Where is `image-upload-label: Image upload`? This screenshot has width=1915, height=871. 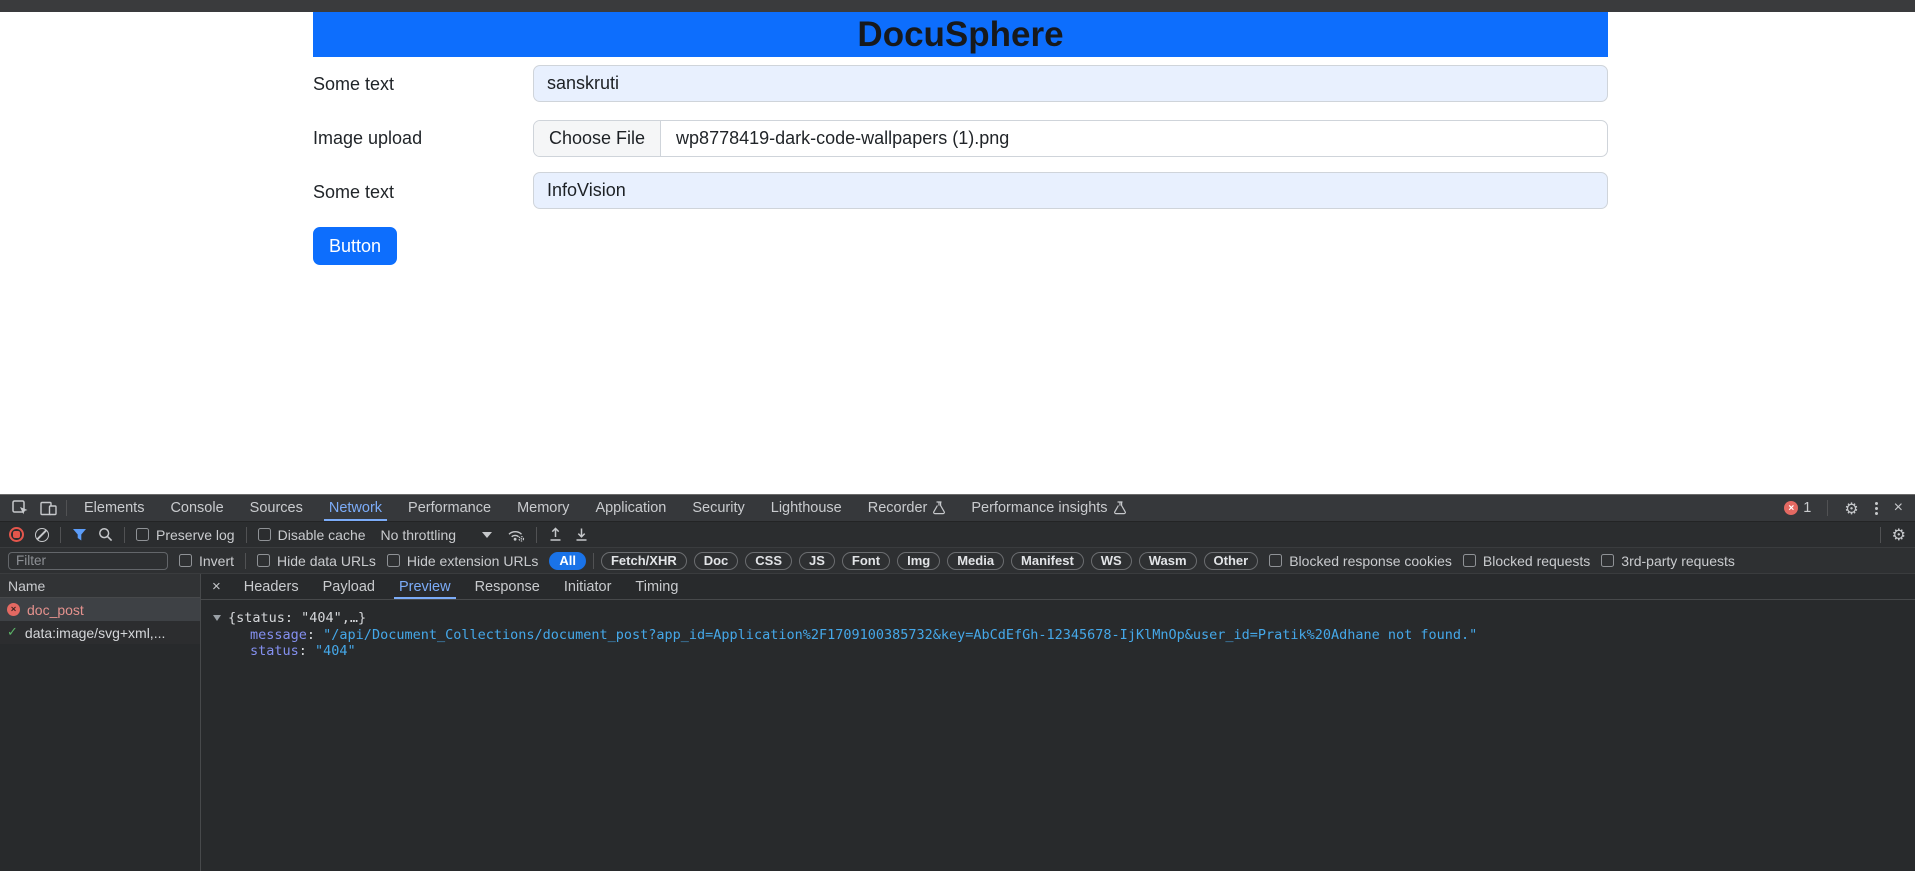 image-upload-label: Image upload is located at coordinates (368, 138).